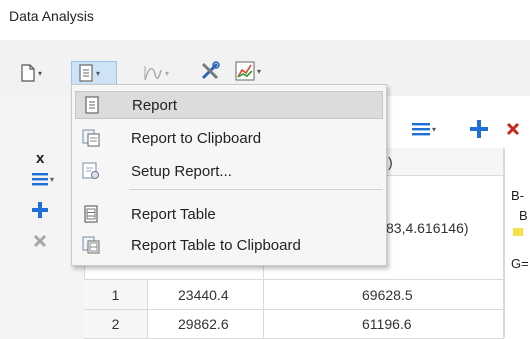  I want to click on graph-button: ▾, so click(248, 71).